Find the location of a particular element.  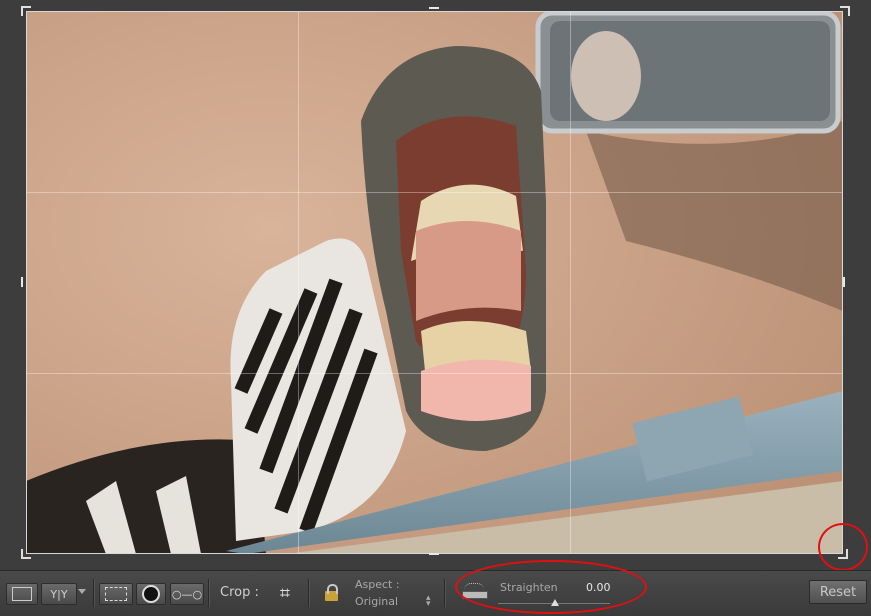

reset-button: Reset is located at coordinates (838, 592).